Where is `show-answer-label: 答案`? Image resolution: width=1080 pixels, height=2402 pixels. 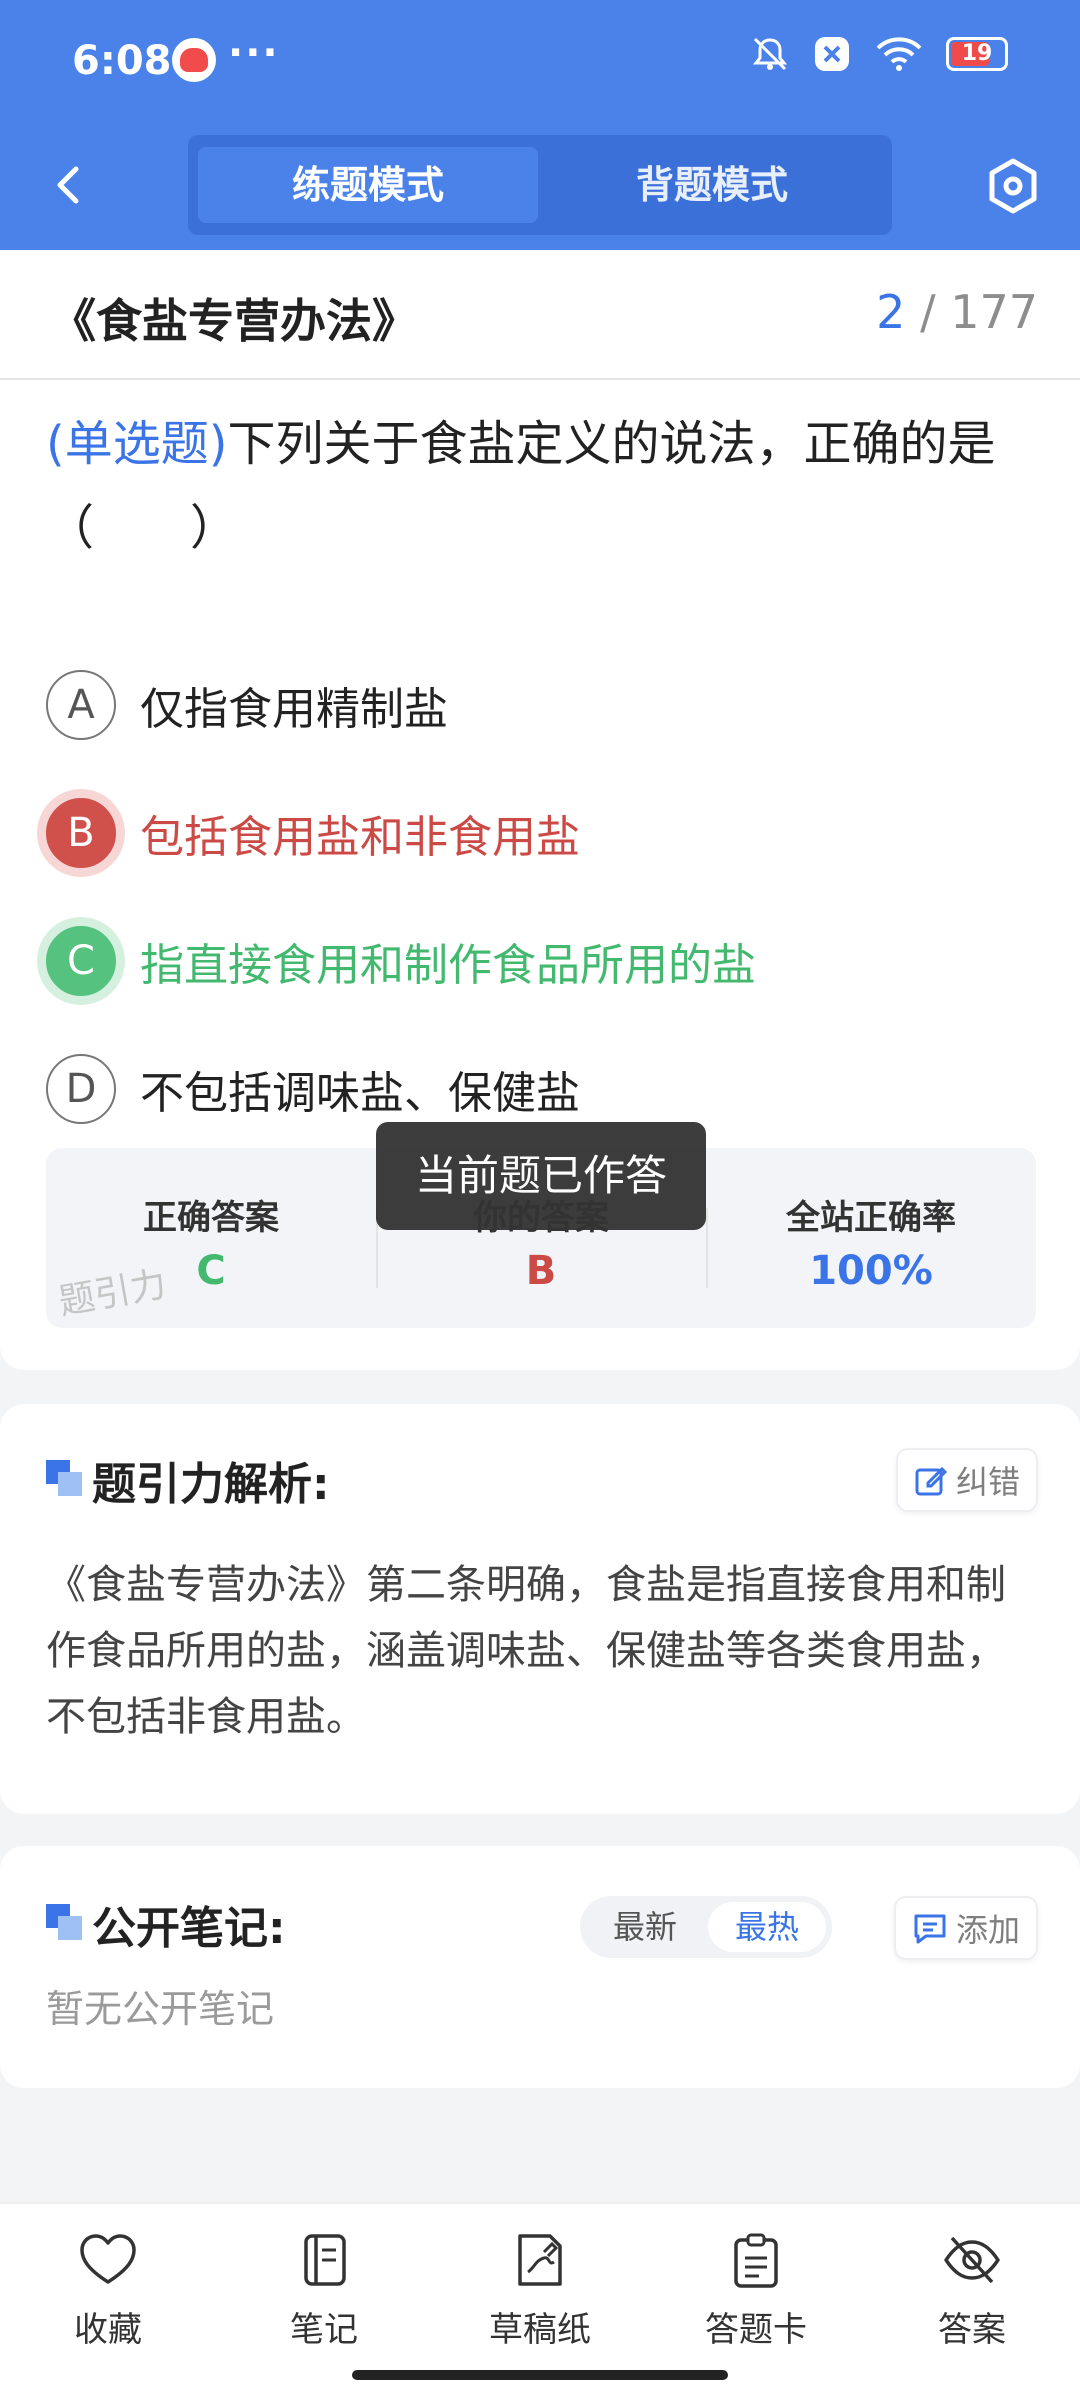 show-answer-label: 答案 is located at coordinates (972, 2330).